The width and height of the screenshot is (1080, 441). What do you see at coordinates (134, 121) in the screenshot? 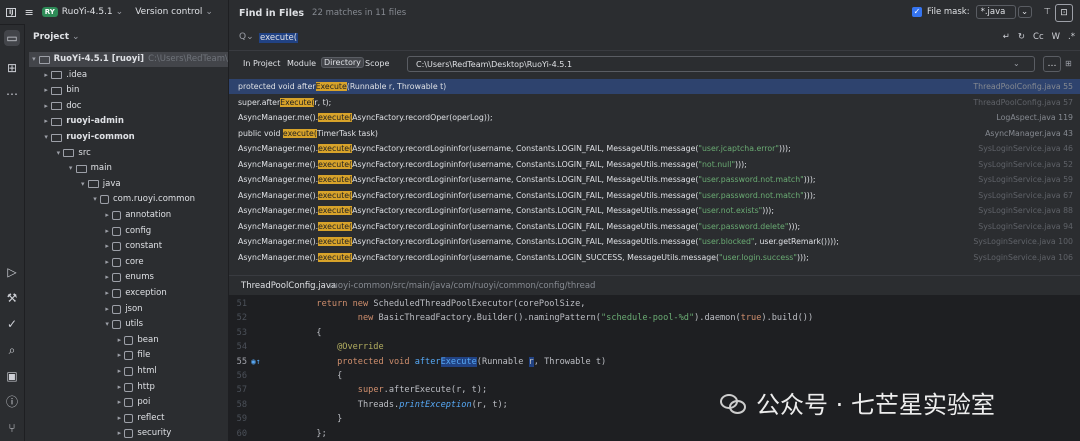
I see `tree-item: ▸ ruoyi-admin` at bounding box center [134, 121].